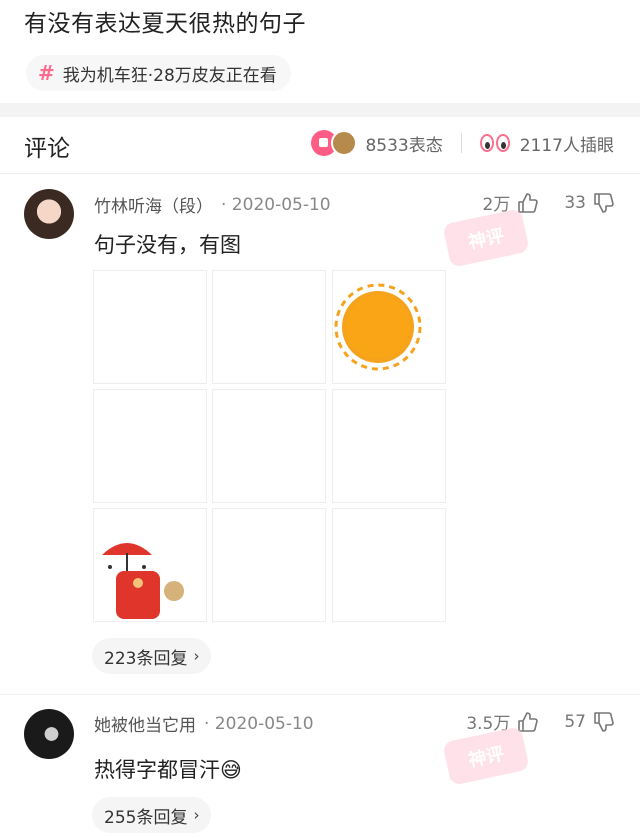 Image resolution: width=640 pixels, height=838 pixels. I want to click on header-divider, so click(320, 173).